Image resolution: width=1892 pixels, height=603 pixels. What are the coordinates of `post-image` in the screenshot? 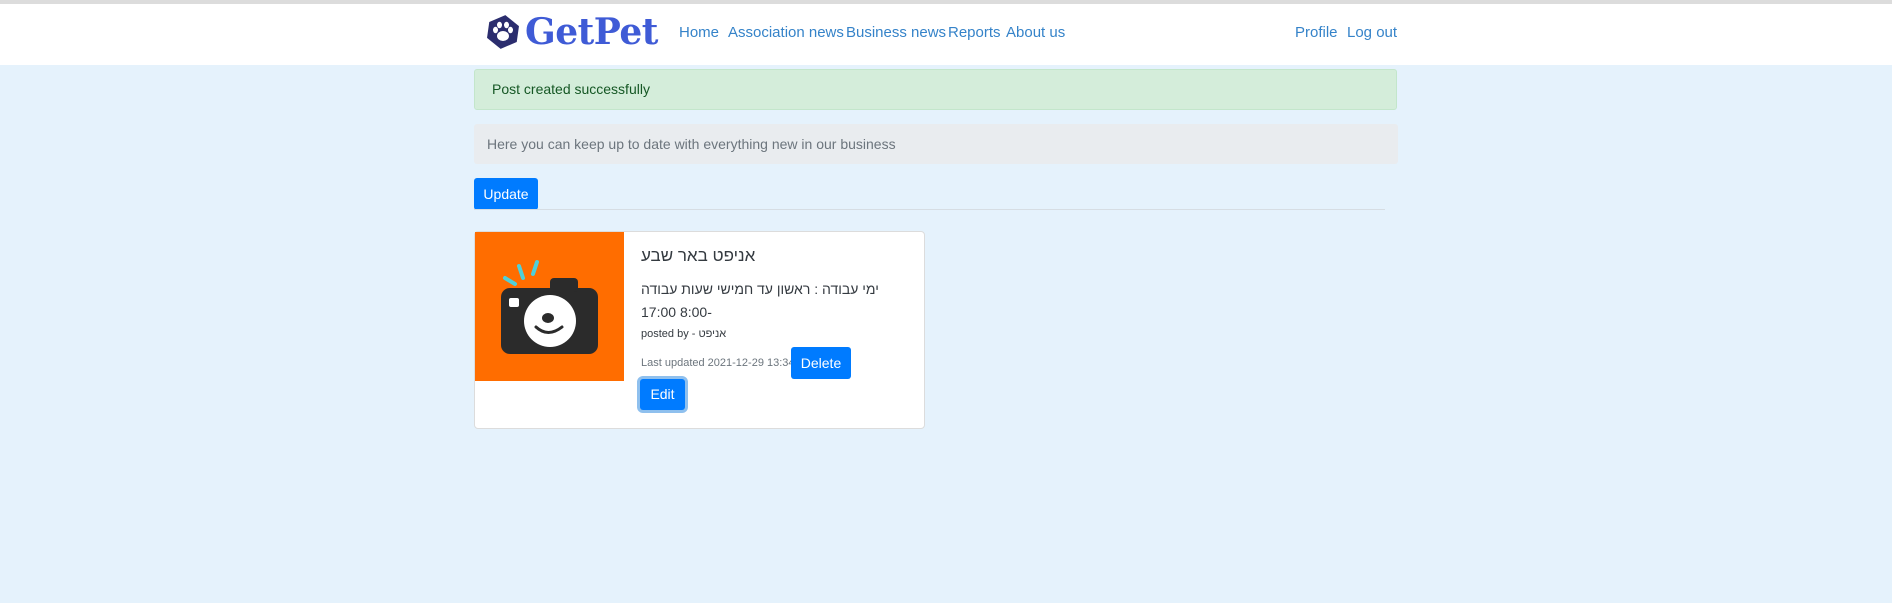 It's located at (549, 306).